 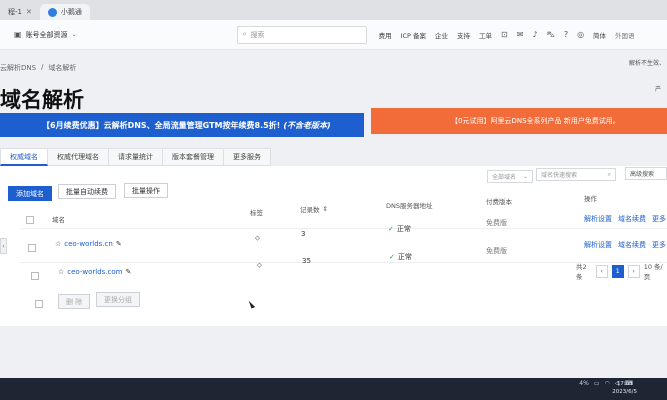 I want to click on batch-auto-renew-button: 批量自动续费, so click(x=87, y=191).